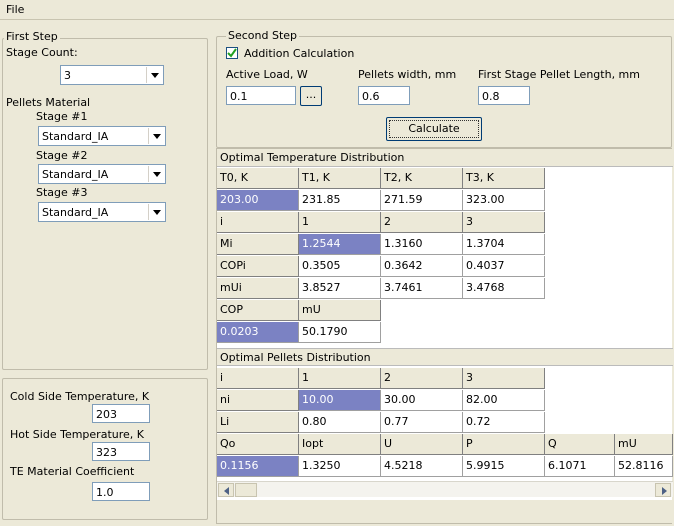 This screenshot has height=526, width=674. Describe the element at coordinates (62, 192) in the screenshot. I see `stage-3-label: Stage #3` at that location.